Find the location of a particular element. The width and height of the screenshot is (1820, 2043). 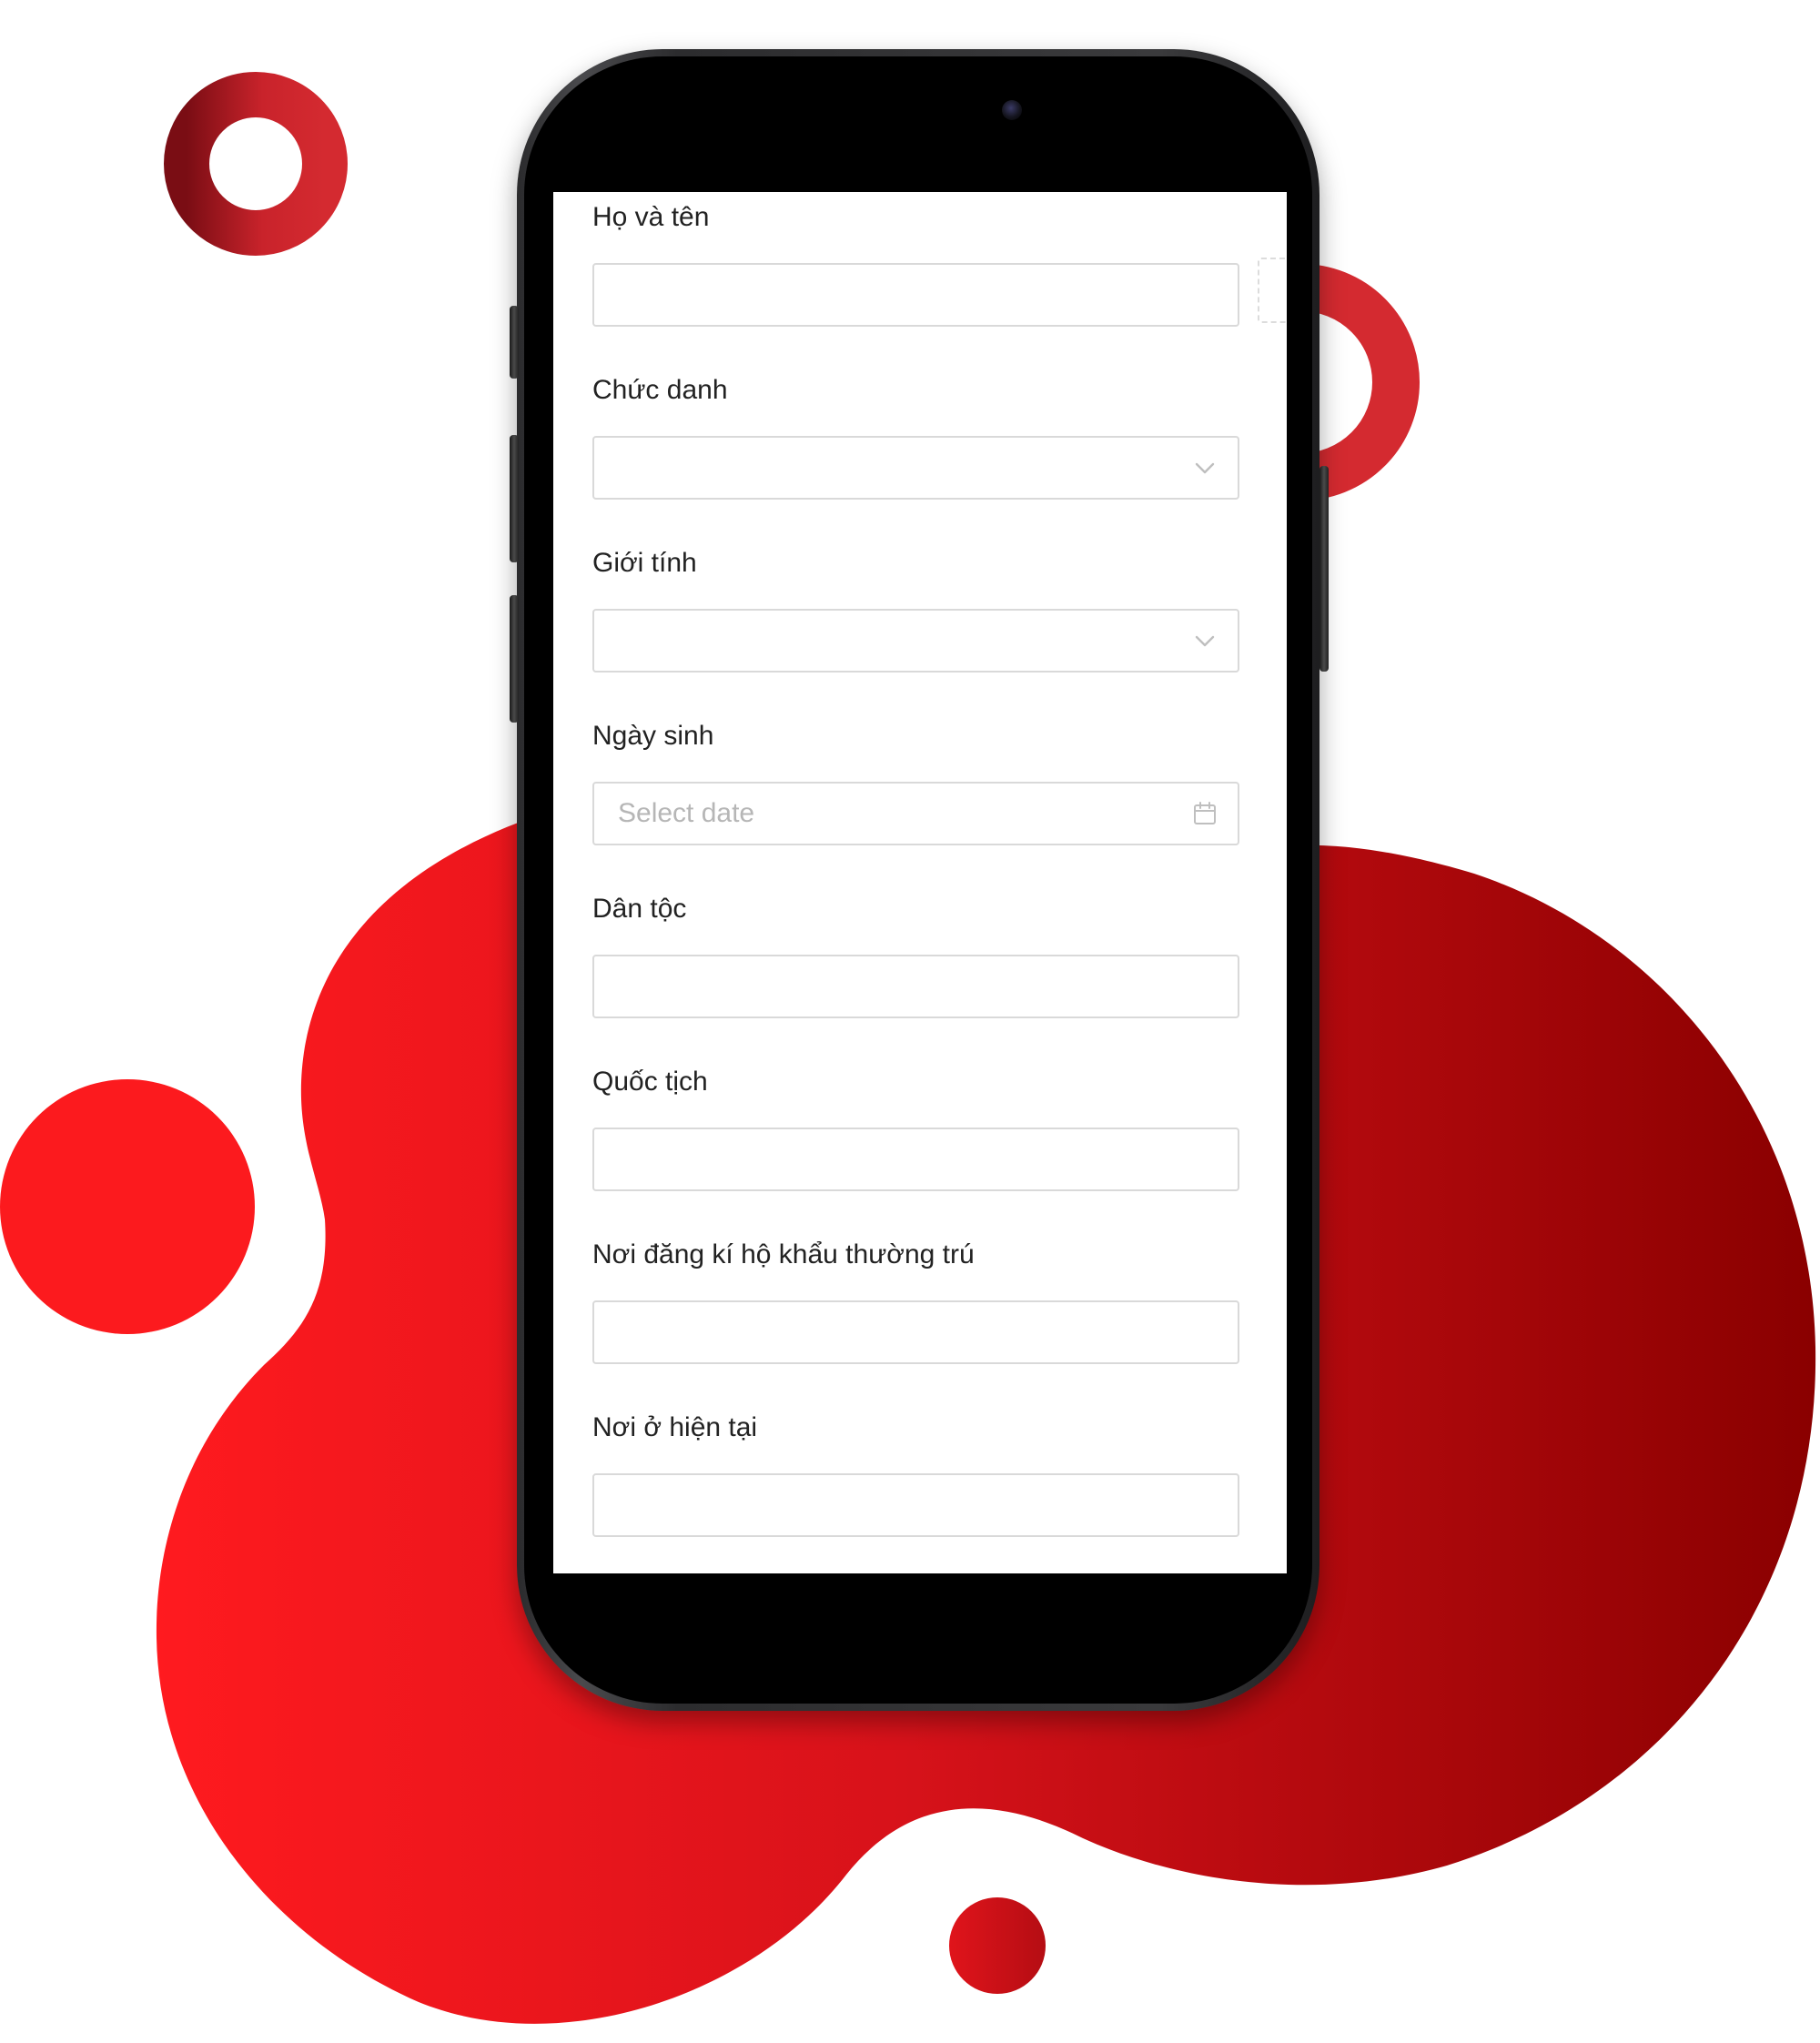

date-placeholder: Select date is located at coordinates (687, 813).